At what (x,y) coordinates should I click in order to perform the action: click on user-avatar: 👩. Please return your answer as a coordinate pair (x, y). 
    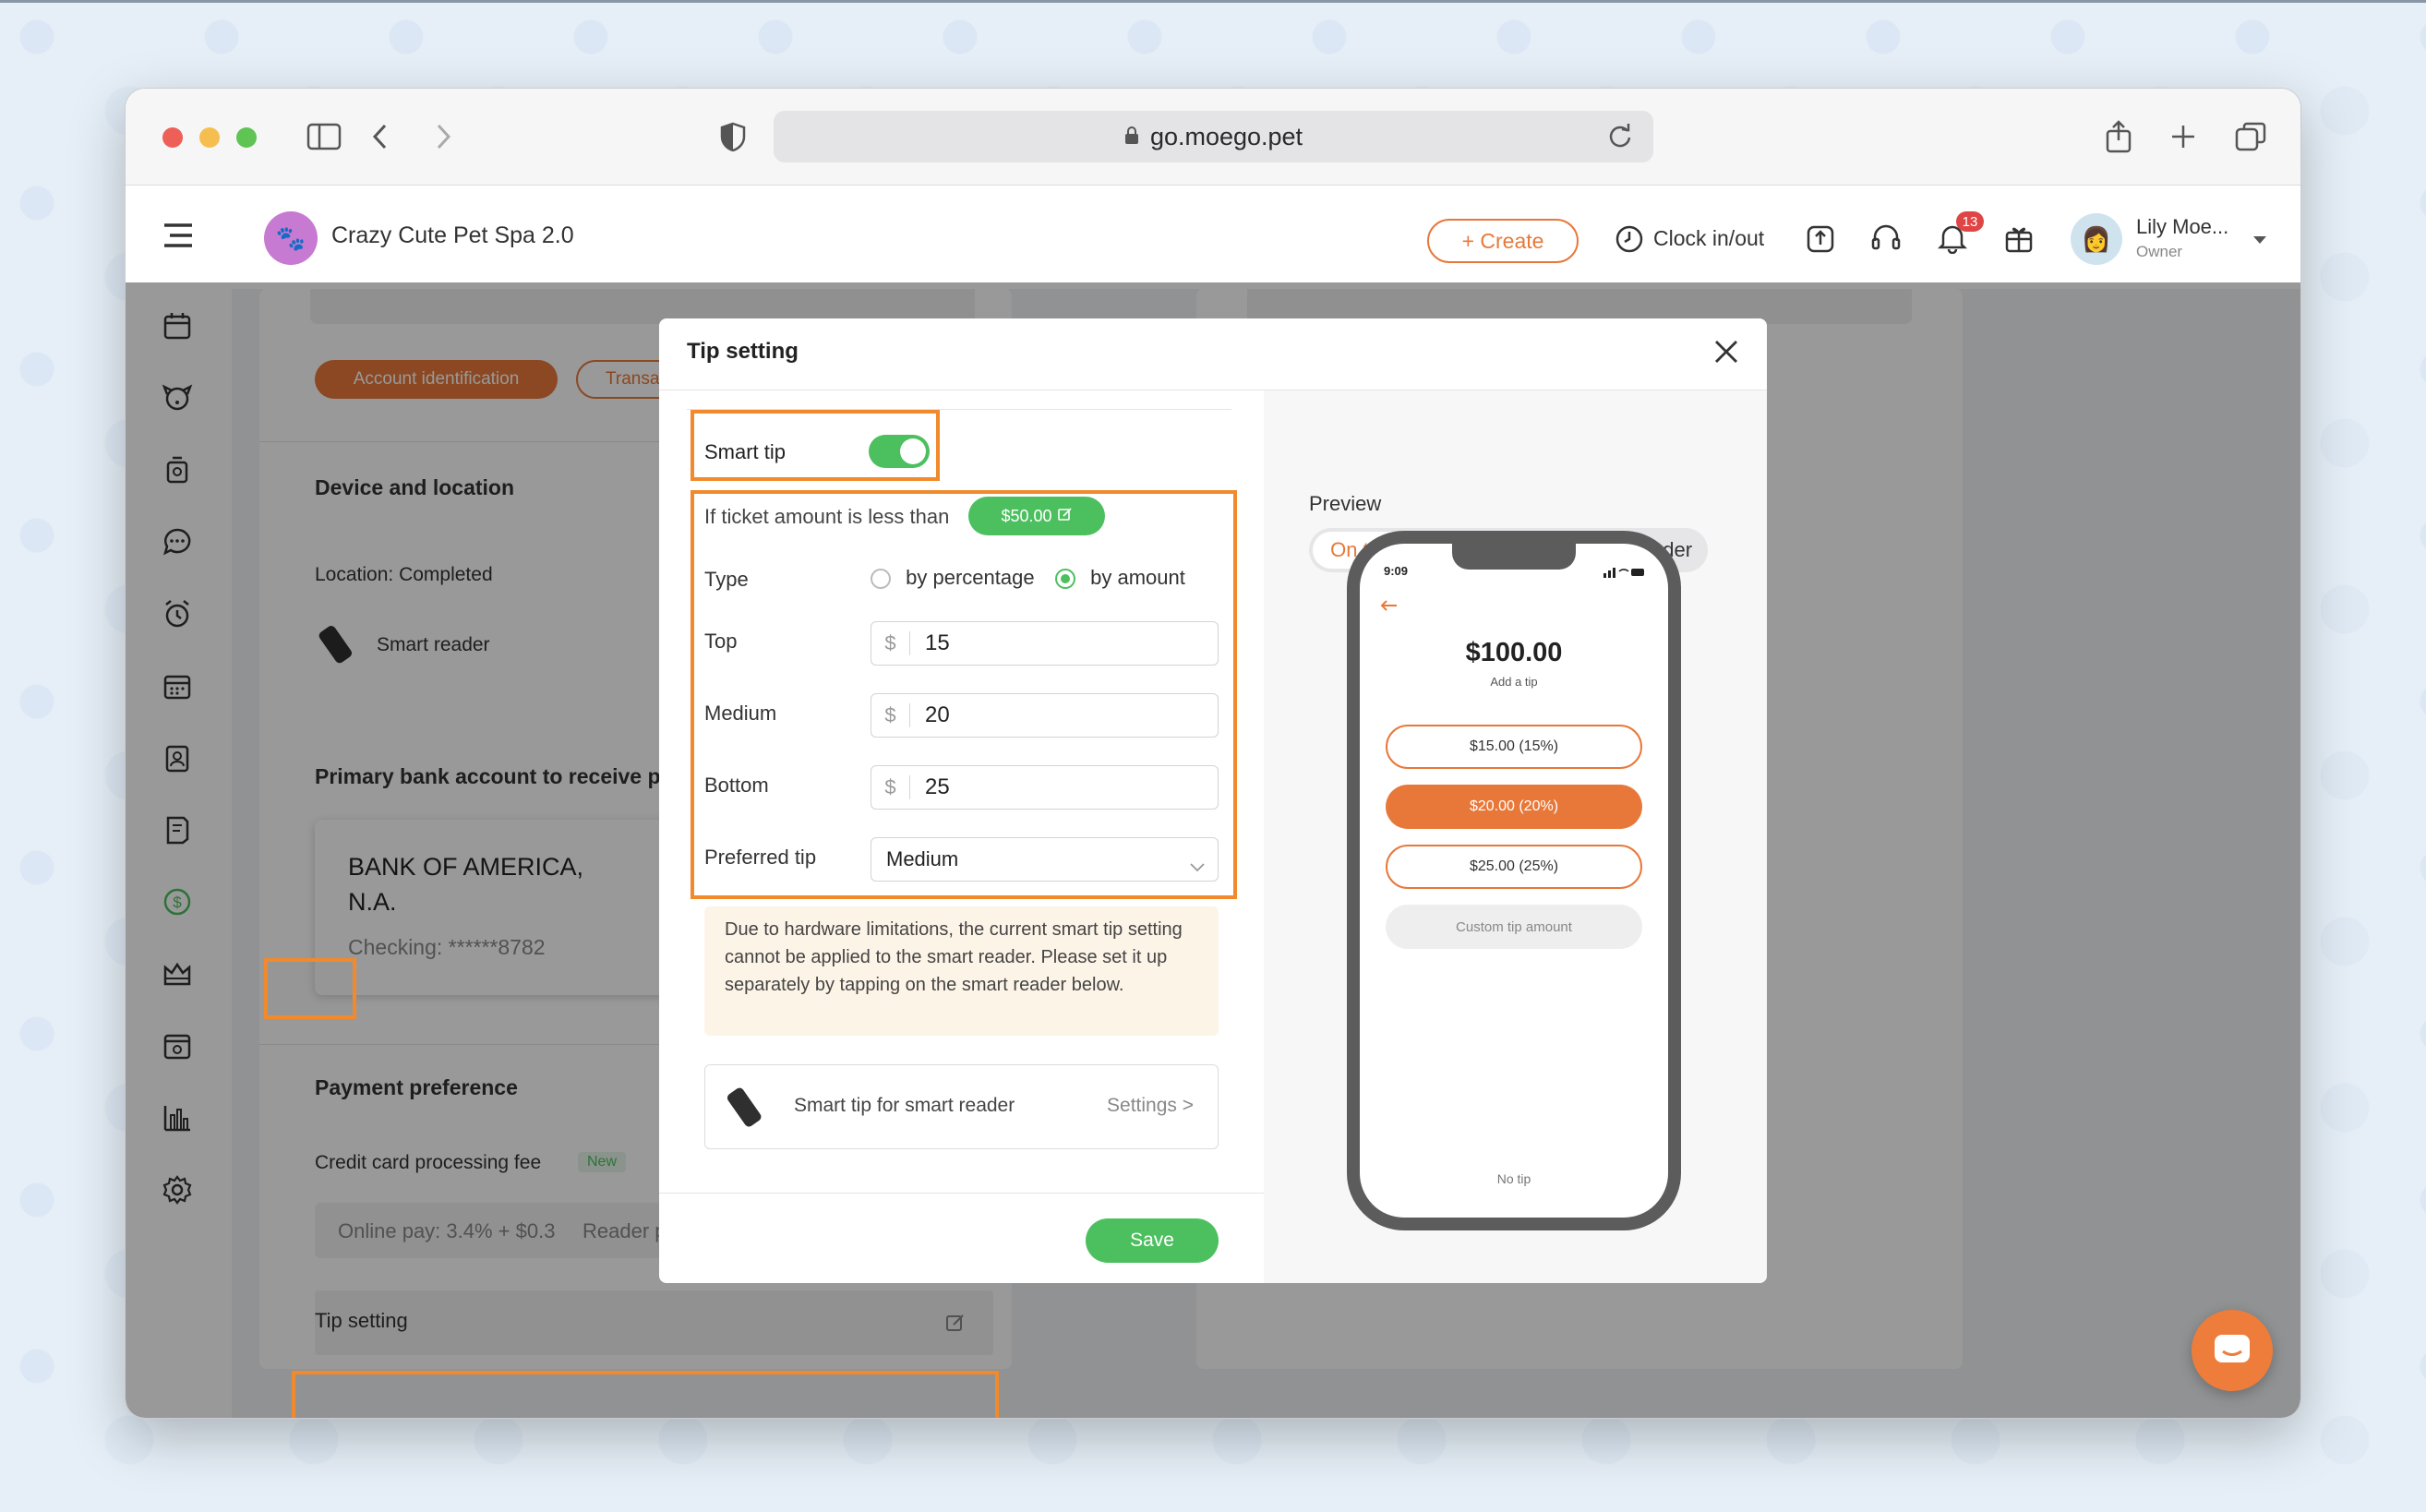
    Looking at the image, I should click on (2096, 239).